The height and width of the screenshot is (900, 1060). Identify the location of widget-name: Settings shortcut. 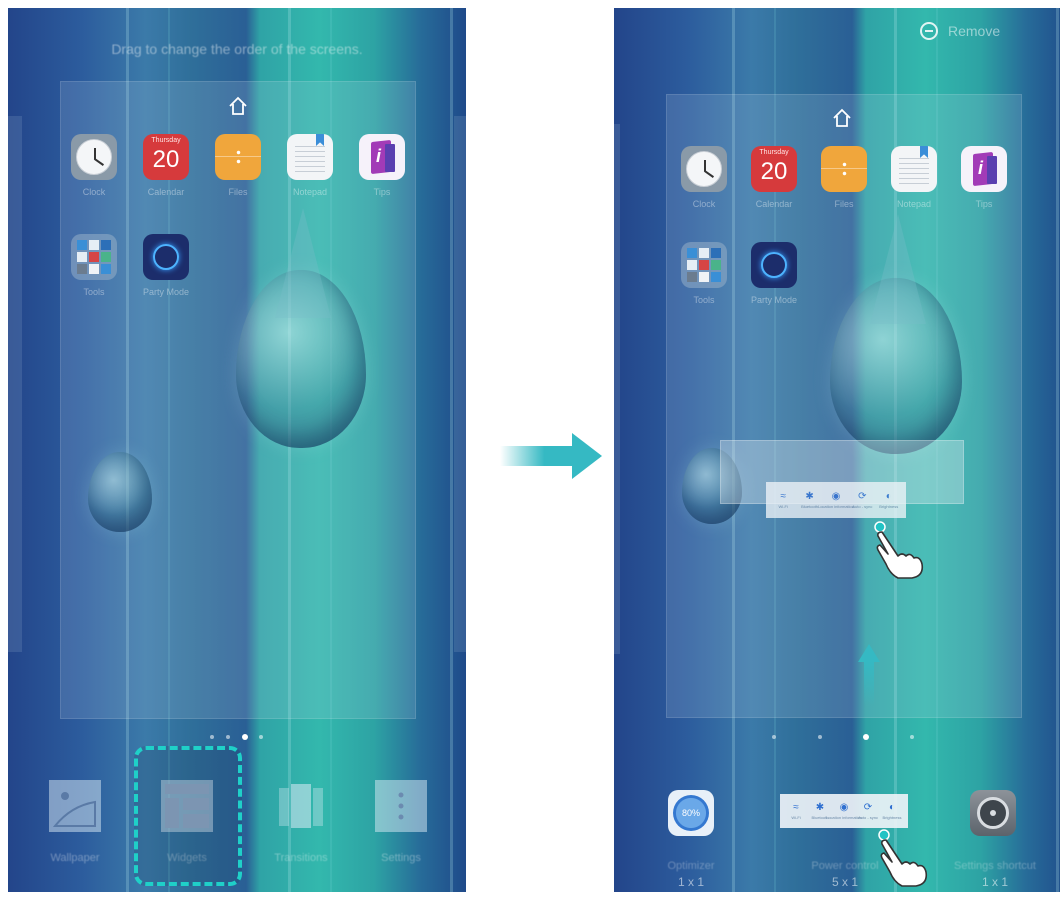
(995, 866).